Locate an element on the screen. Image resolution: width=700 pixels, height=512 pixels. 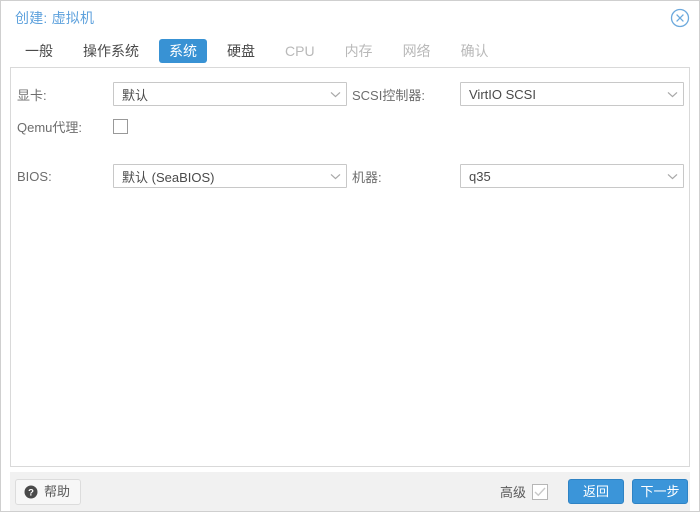
field-machine: 机器: q35 is located at coordinates (520, 176).